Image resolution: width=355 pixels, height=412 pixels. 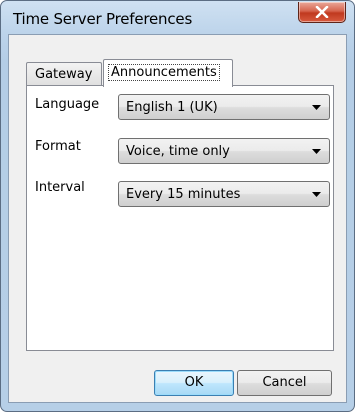 I want to click on format-label: Format, so click(x=58, y=146).